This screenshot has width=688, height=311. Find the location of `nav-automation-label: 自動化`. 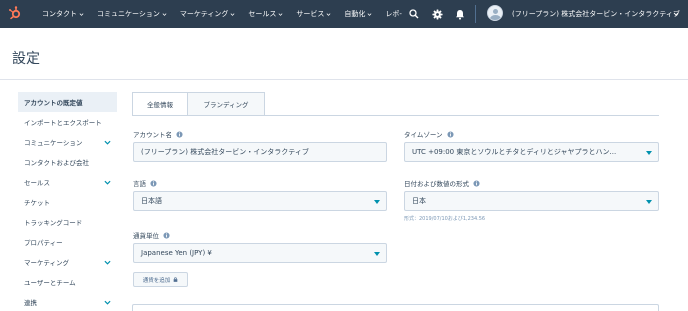

nav-automation-label: 自動化 is located at coordinates (355, 14).